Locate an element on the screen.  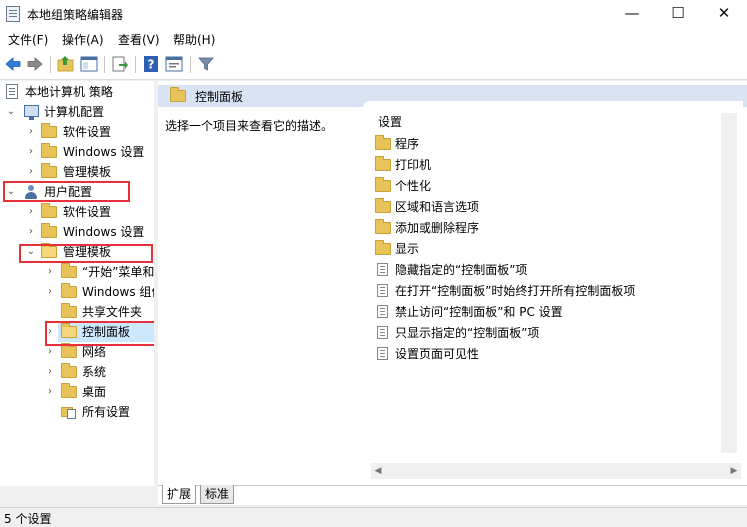
tree-item-label: 管理模板 is located at coordinates (87, 172).